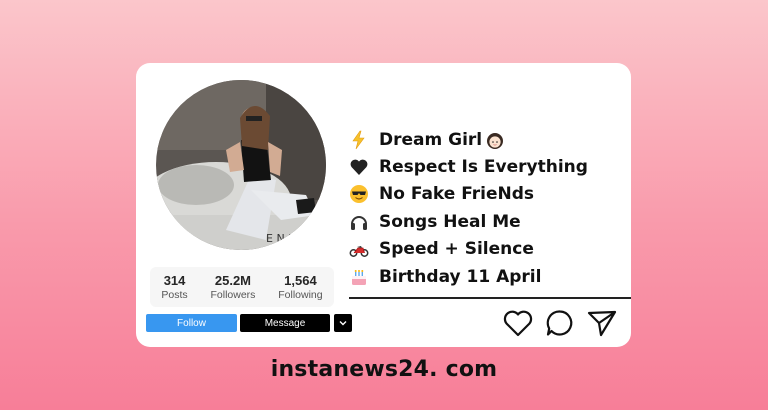  Describe the element at coordinates (483, 167) in the screenshot. I see `bio-text: Respect Is Everything` at that location.